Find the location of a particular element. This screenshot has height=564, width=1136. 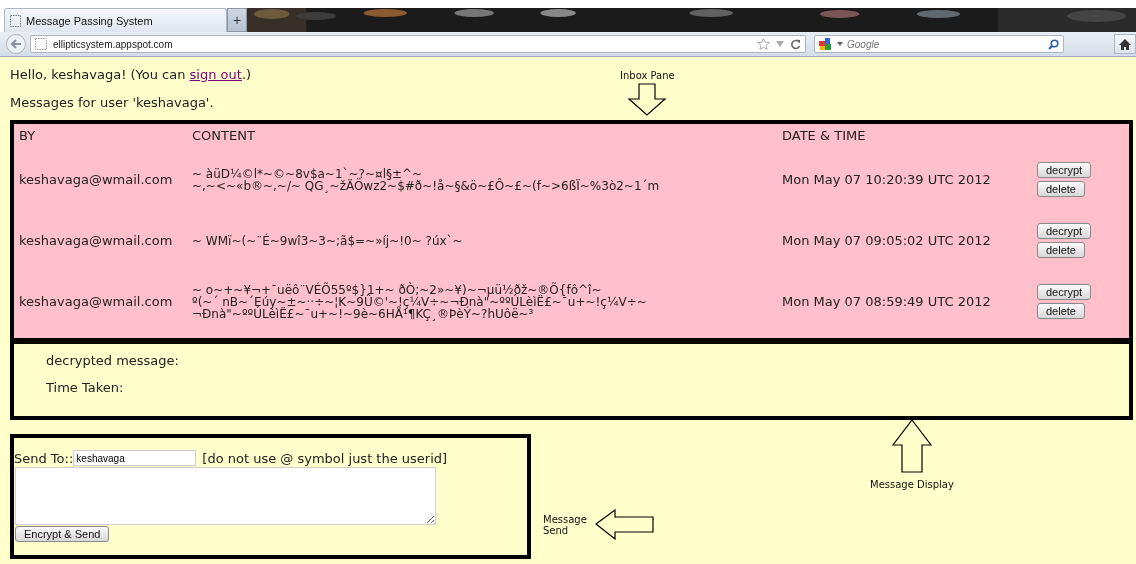

content-cell-text: ~ àüD¼©l*~©~8v$a~1`~?~¤l§±^~ ~,~<~«b®~,~/~ QG¸~žÄÖwz2~$#ð~!å~§&ö~£Ô~£~(f~>6ßÏ~%3ò2~1´m is located at coordinates (426, 179).